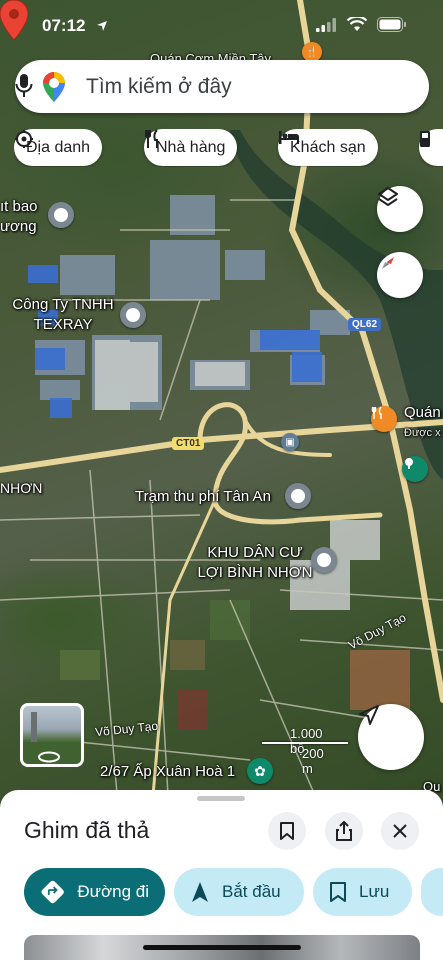  What do you see at coordinates (167, 772) in the screenshot?
I see `map-label-address: 2/67 Ấp Xuân Hoà 1` at bounding box center [167, 772].